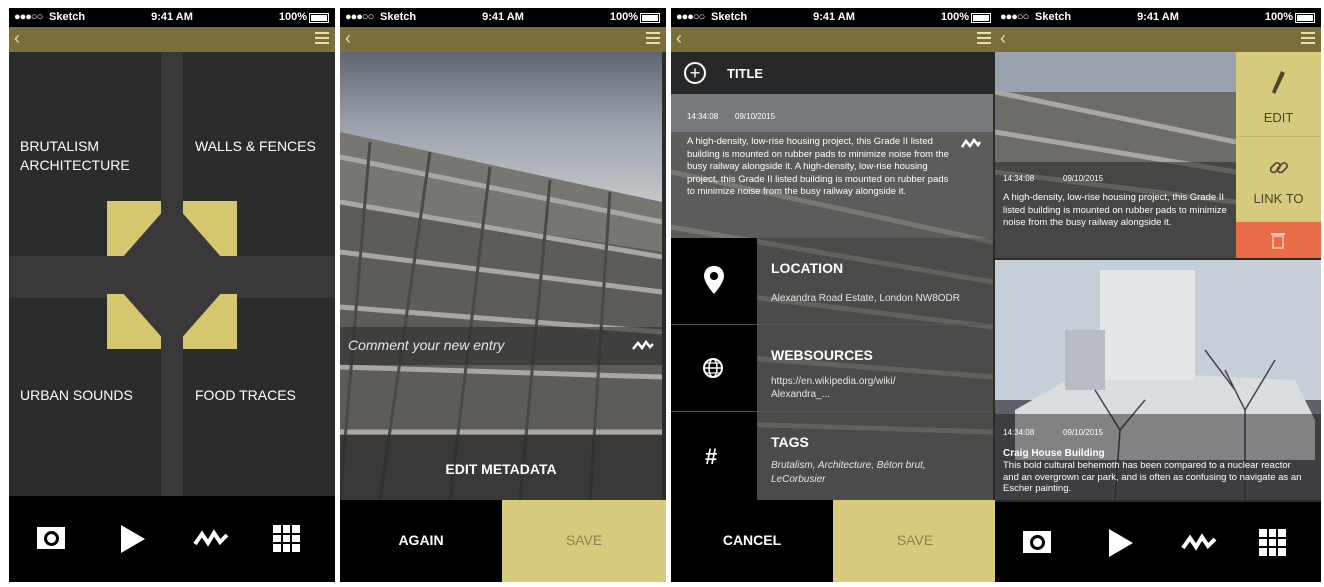  Describe the element at coordinates (790, 442) in the screenshot. I see `tags-label: TAGS` at that location.